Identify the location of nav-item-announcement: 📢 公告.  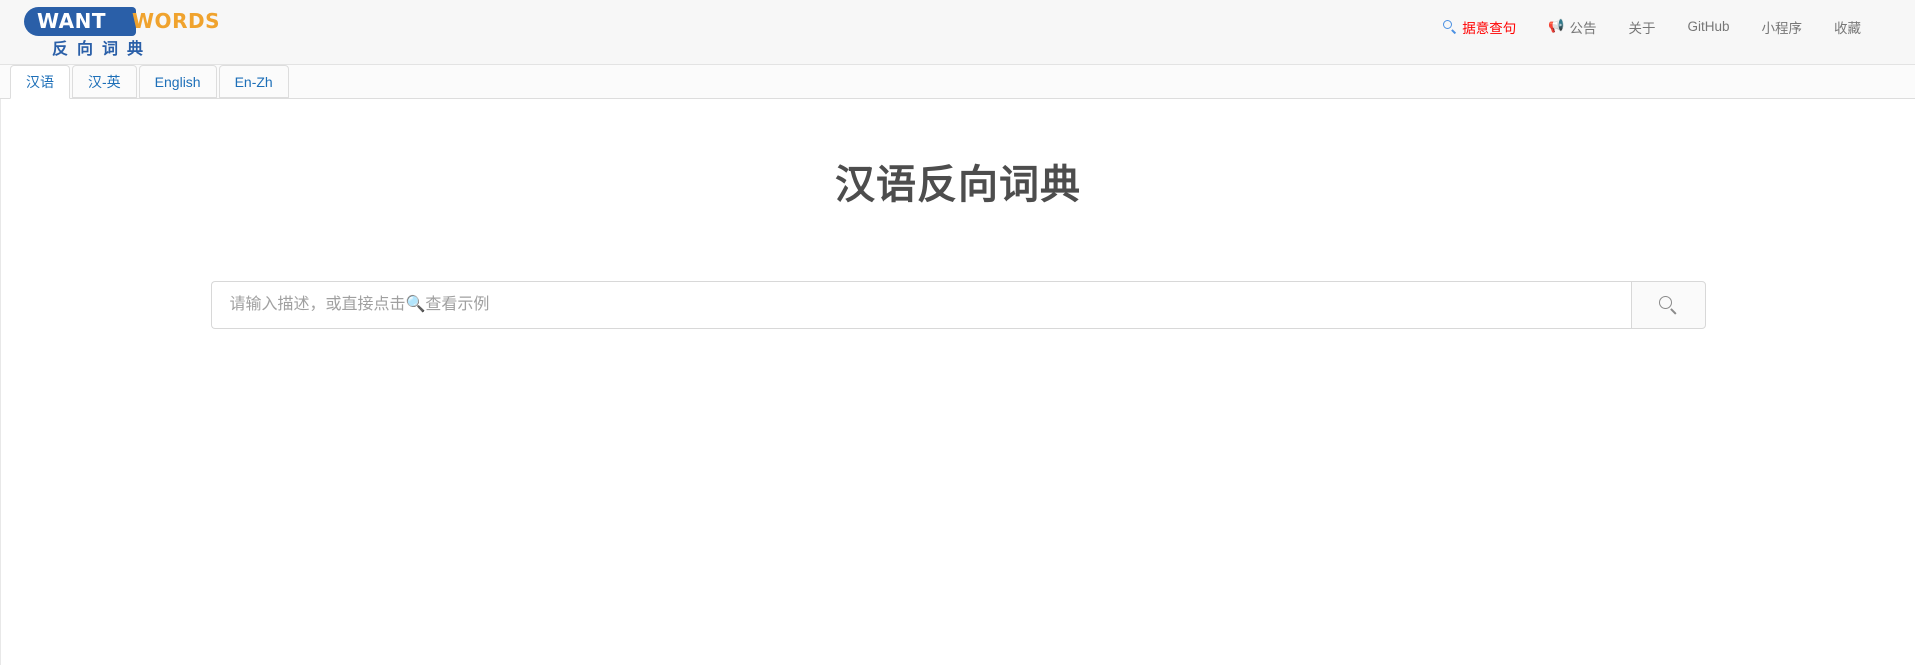
(1572, 27).